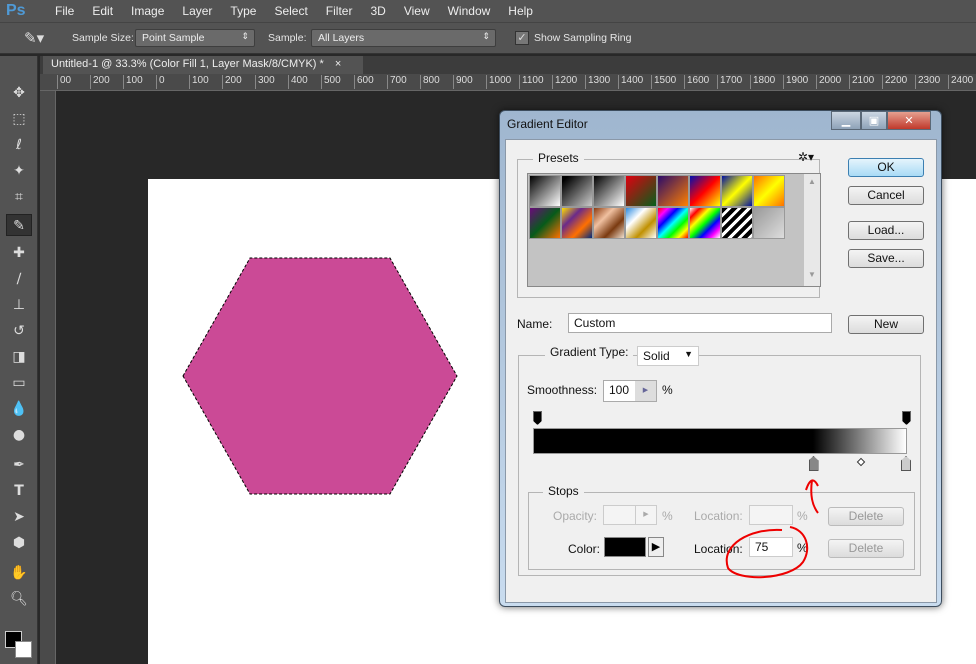 This screenshot has width=976, height=664. Describe the element at coordinates (866, 548) in the screenshot. I see `delete-color-stop-button: Delete` at that location.